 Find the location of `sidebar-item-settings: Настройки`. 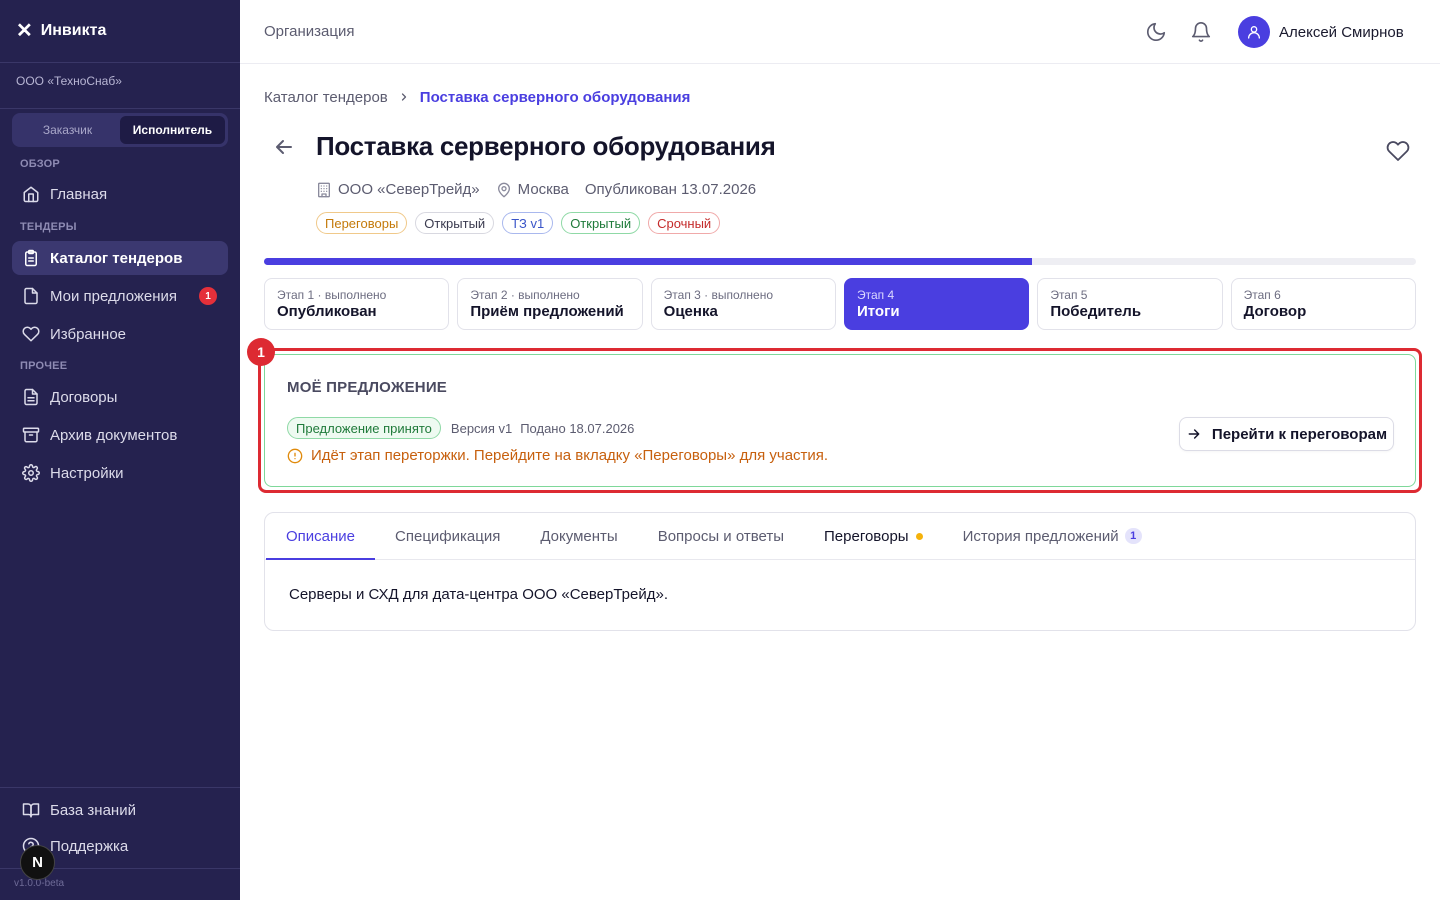

sidebar-item-settings: Настройки is located at coordinates (120, 473).